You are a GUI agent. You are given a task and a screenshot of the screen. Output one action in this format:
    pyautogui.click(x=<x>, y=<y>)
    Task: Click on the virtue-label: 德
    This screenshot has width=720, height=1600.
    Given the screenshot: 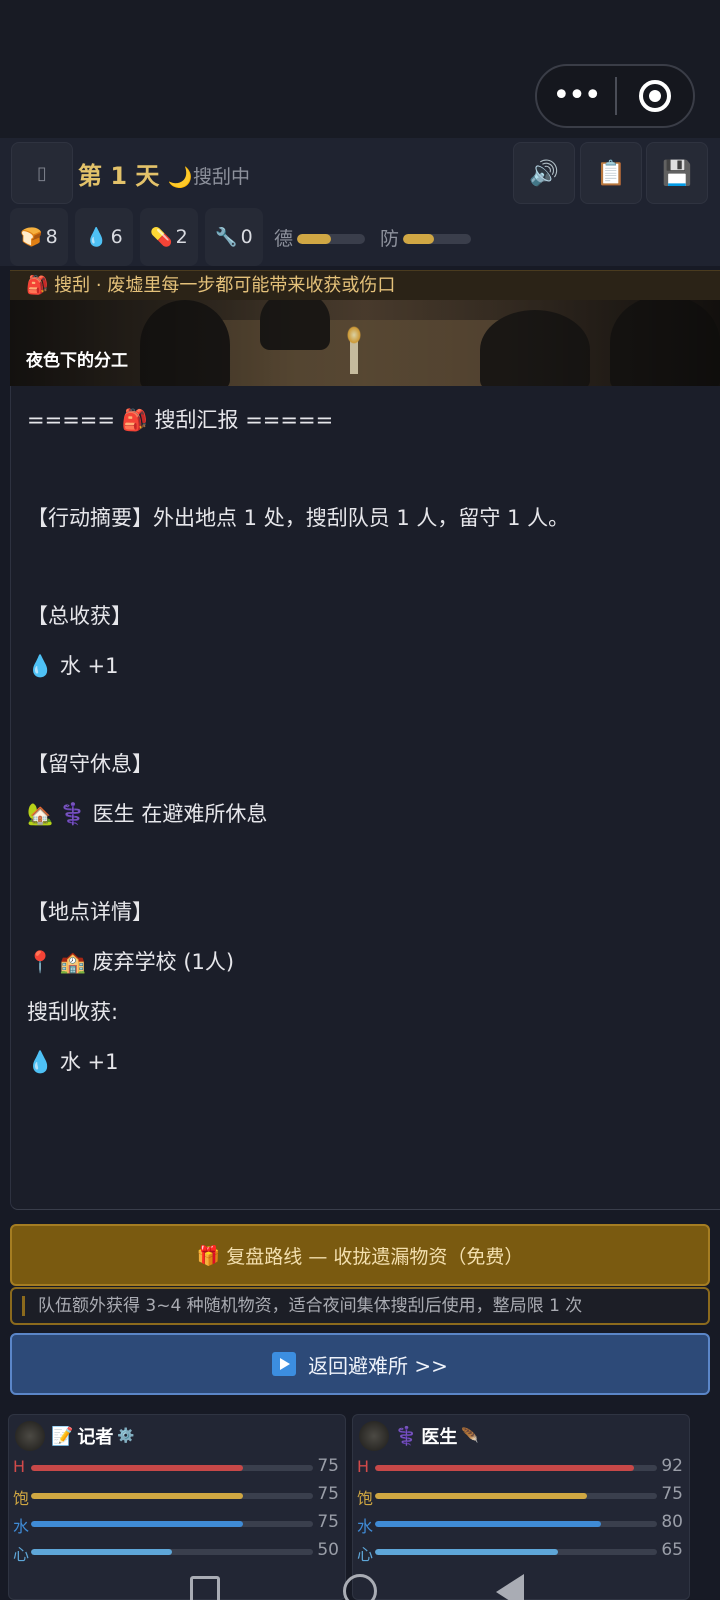 What is the action you would take?
    pyautogui.click(x=284, y=239)
    